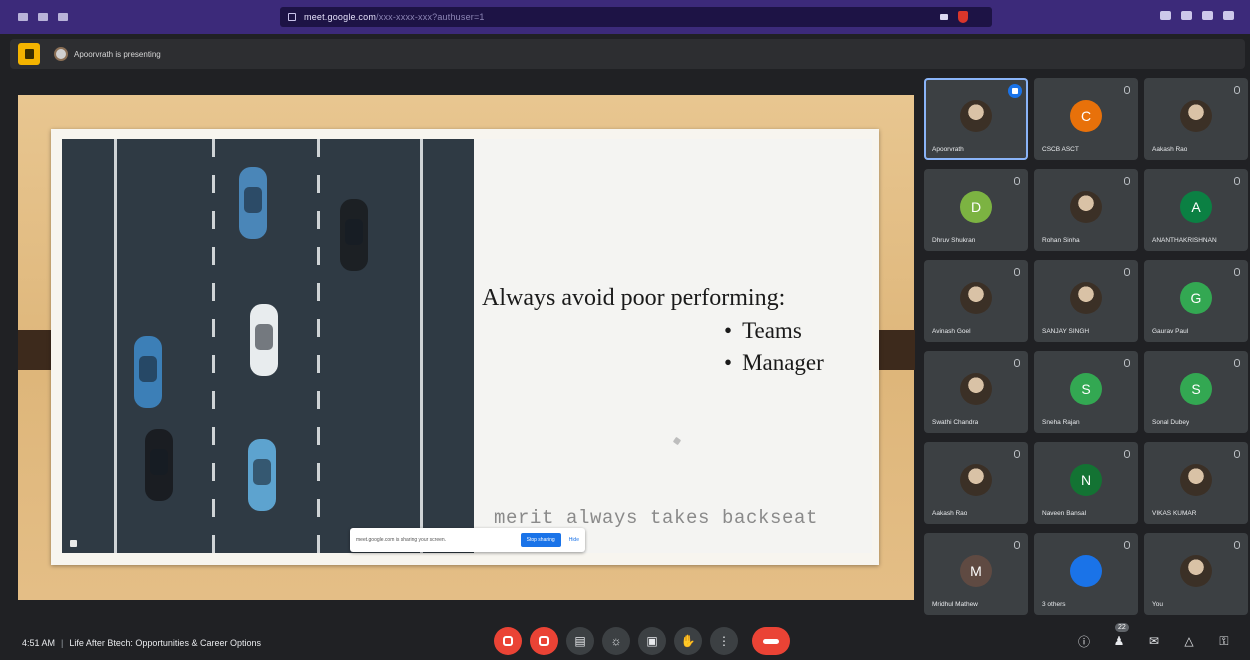 The width and height of the screenshot is (1250, 660). I want to click on effects-button: ☼, so click(616, 641).